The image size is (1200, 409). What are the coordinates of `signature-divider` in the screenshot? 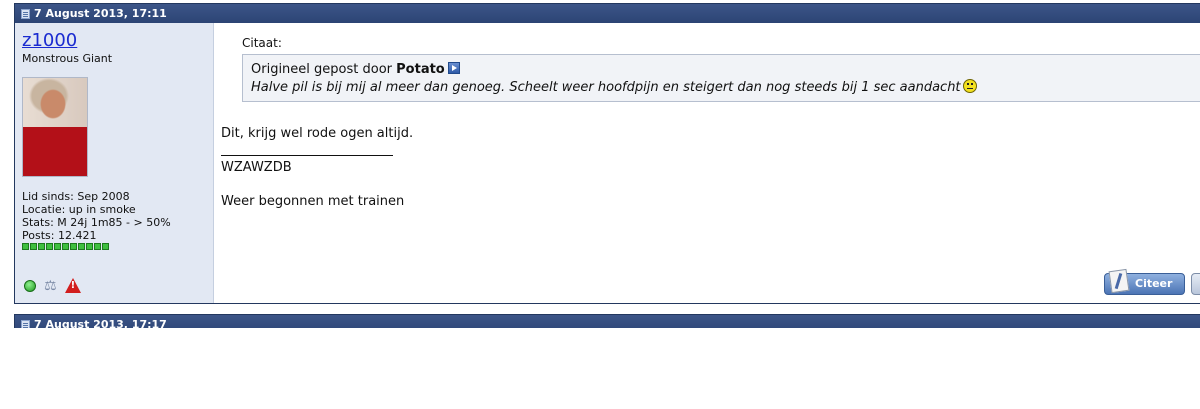 It's located at (307, 155).